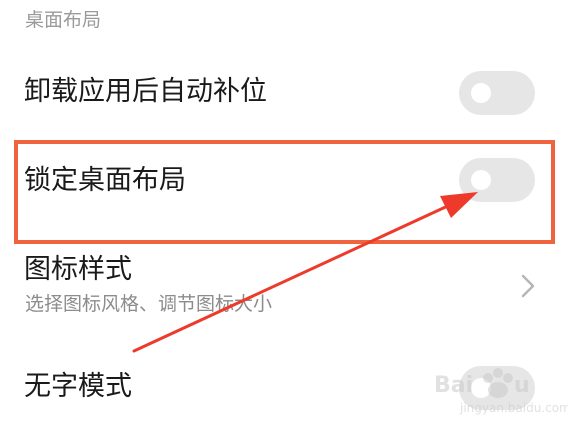 The width and height of the screenshot is (574, 429). Describe the element at coordinates (149, 304) in the screenshot. I see `setting-sublabel-icon-style: 选择图标风格、调节图标大小` at that location.